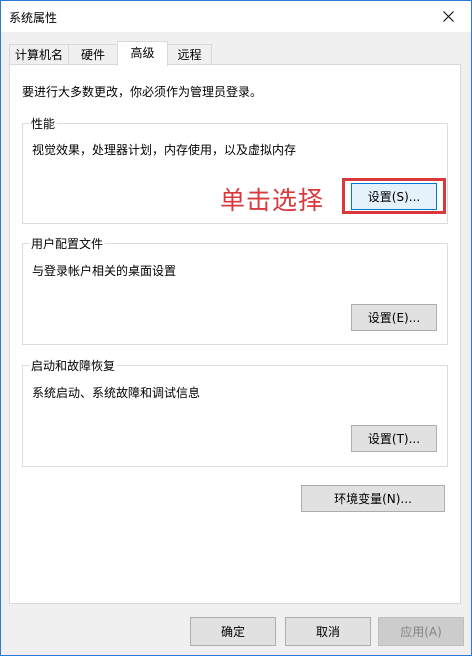  Describe the element at coordinates (116, 393) in the screenshot. I see `startup-recovery-description: 系统启动、系统故障和调试信息` at that location.